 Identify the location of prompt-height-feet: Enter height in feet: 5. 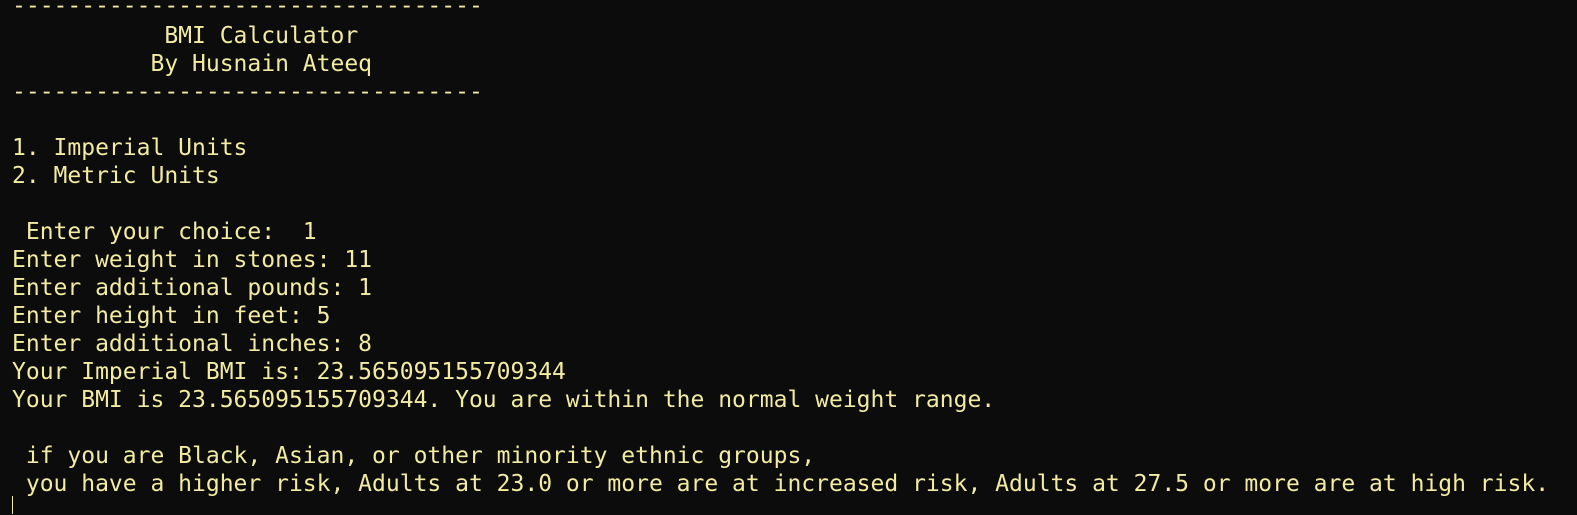
(171, 316).